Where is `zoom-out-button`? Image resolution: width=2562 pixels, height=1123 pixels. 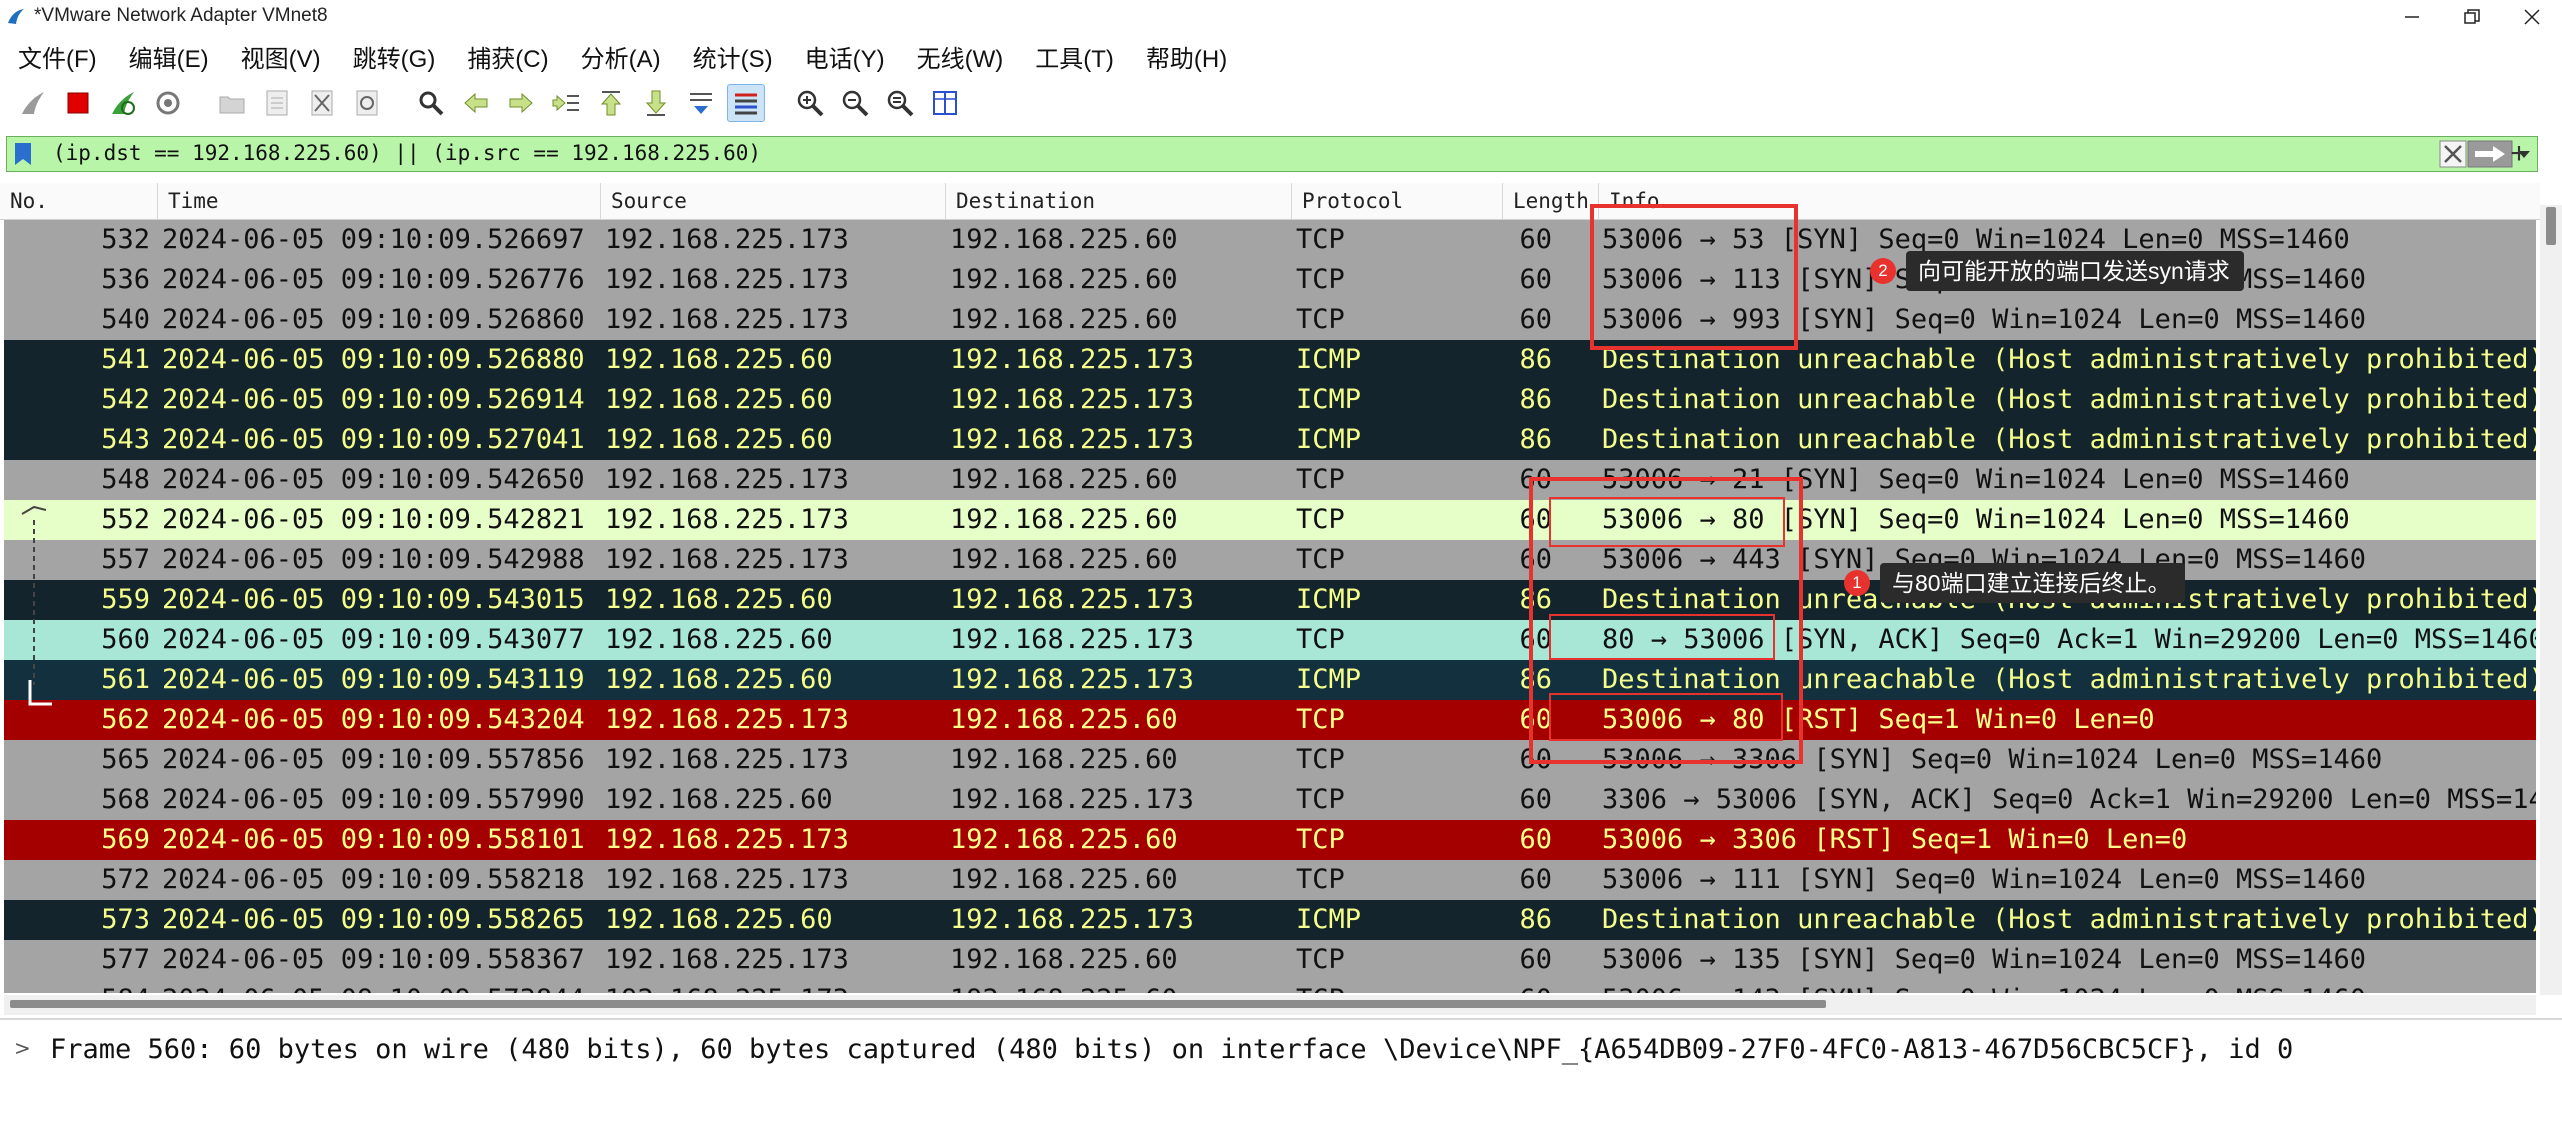 zoom-out-button is located at coordinates (855, 103).